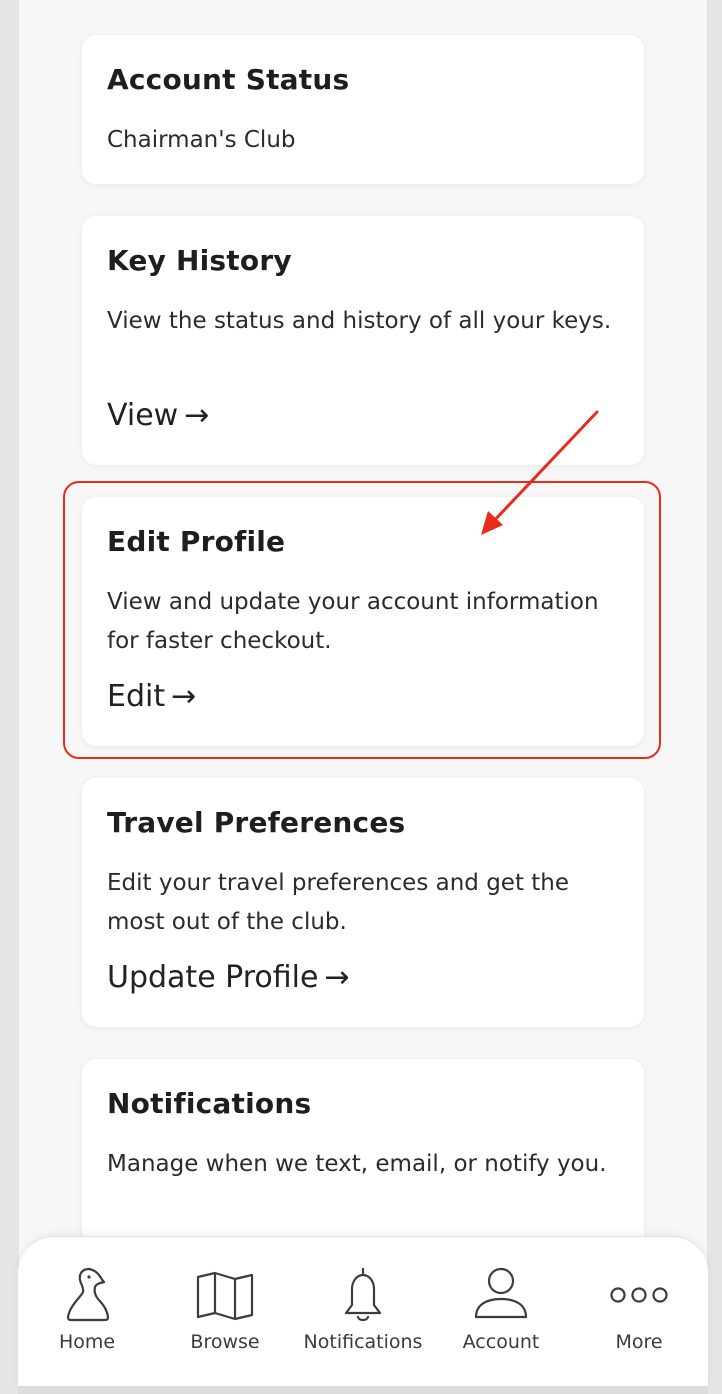 This screenshot has width=722, height=1394. I want to click on card-title: Account Status, so click(228, 79).